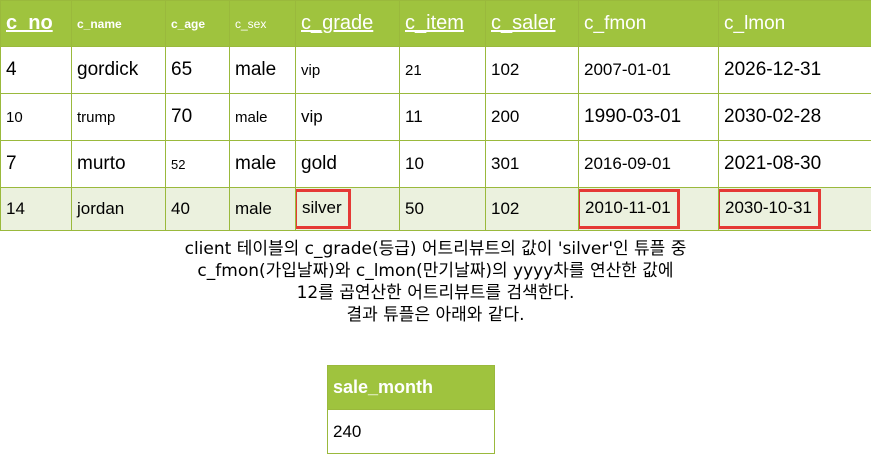 Image resolution: width=871 pixels, height=456 pixels. Describe the element at coordinates (118, 164) in the screenshot. I see `cell-c_name: murto` at that location.